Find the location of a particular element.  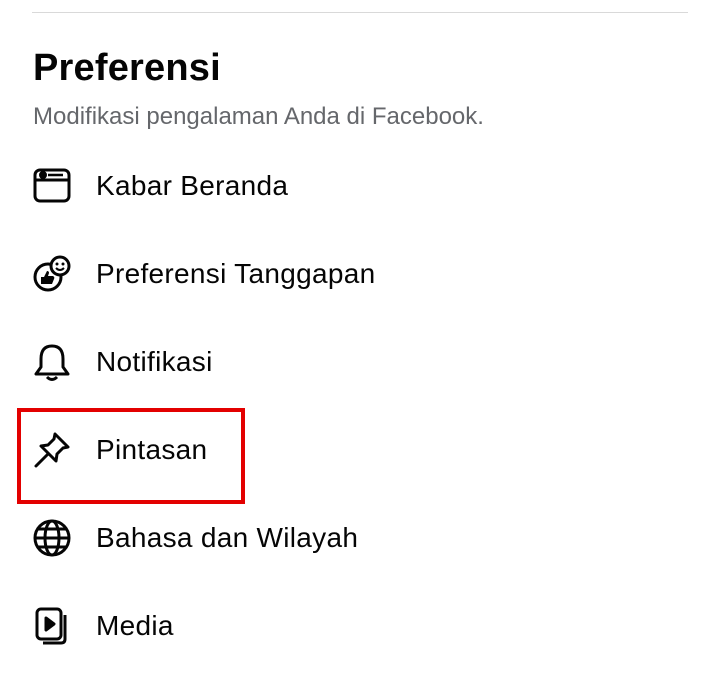

top-divider is located at coordinates (360, 12).